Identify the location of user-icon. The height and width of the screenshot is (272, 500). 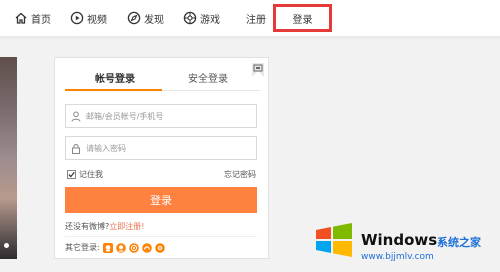
(76, 116).